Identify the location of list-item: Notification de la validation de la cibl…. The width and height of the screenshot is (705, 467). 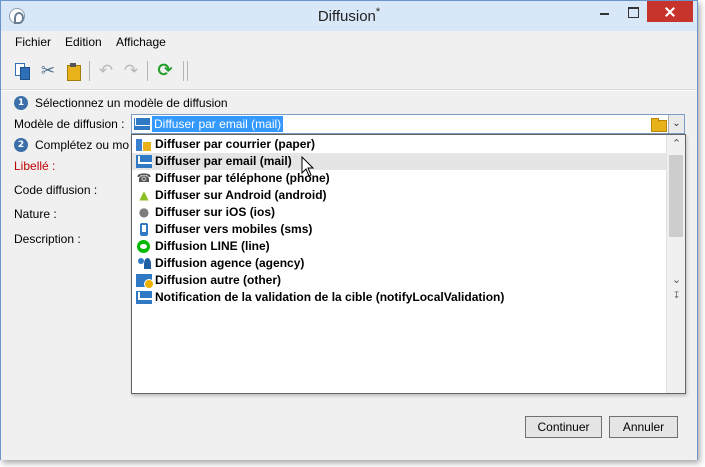
(399, 297).